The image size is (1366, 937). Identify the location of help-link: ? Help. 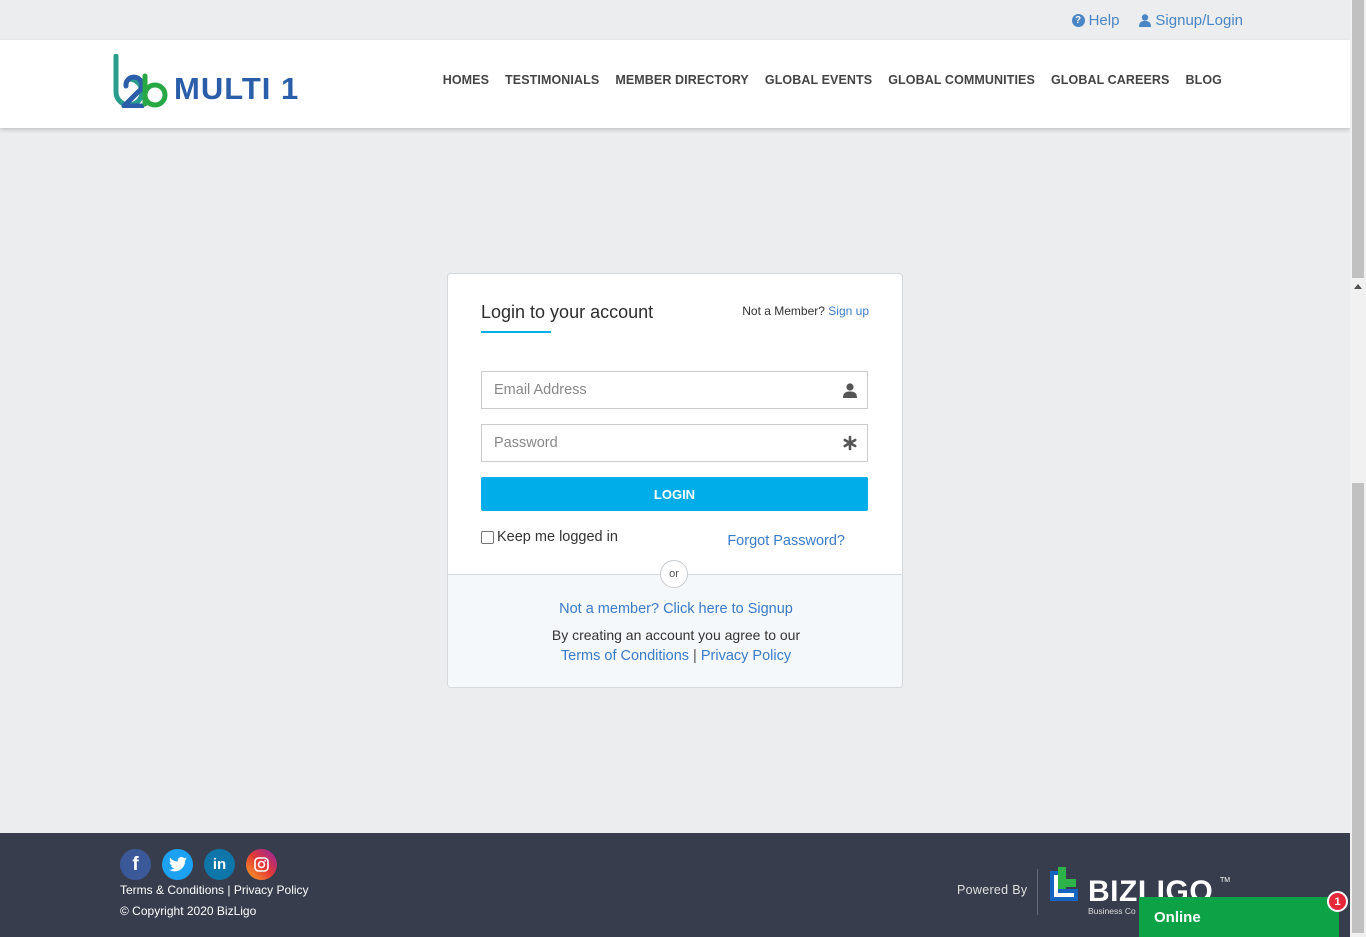
(1095, 20).